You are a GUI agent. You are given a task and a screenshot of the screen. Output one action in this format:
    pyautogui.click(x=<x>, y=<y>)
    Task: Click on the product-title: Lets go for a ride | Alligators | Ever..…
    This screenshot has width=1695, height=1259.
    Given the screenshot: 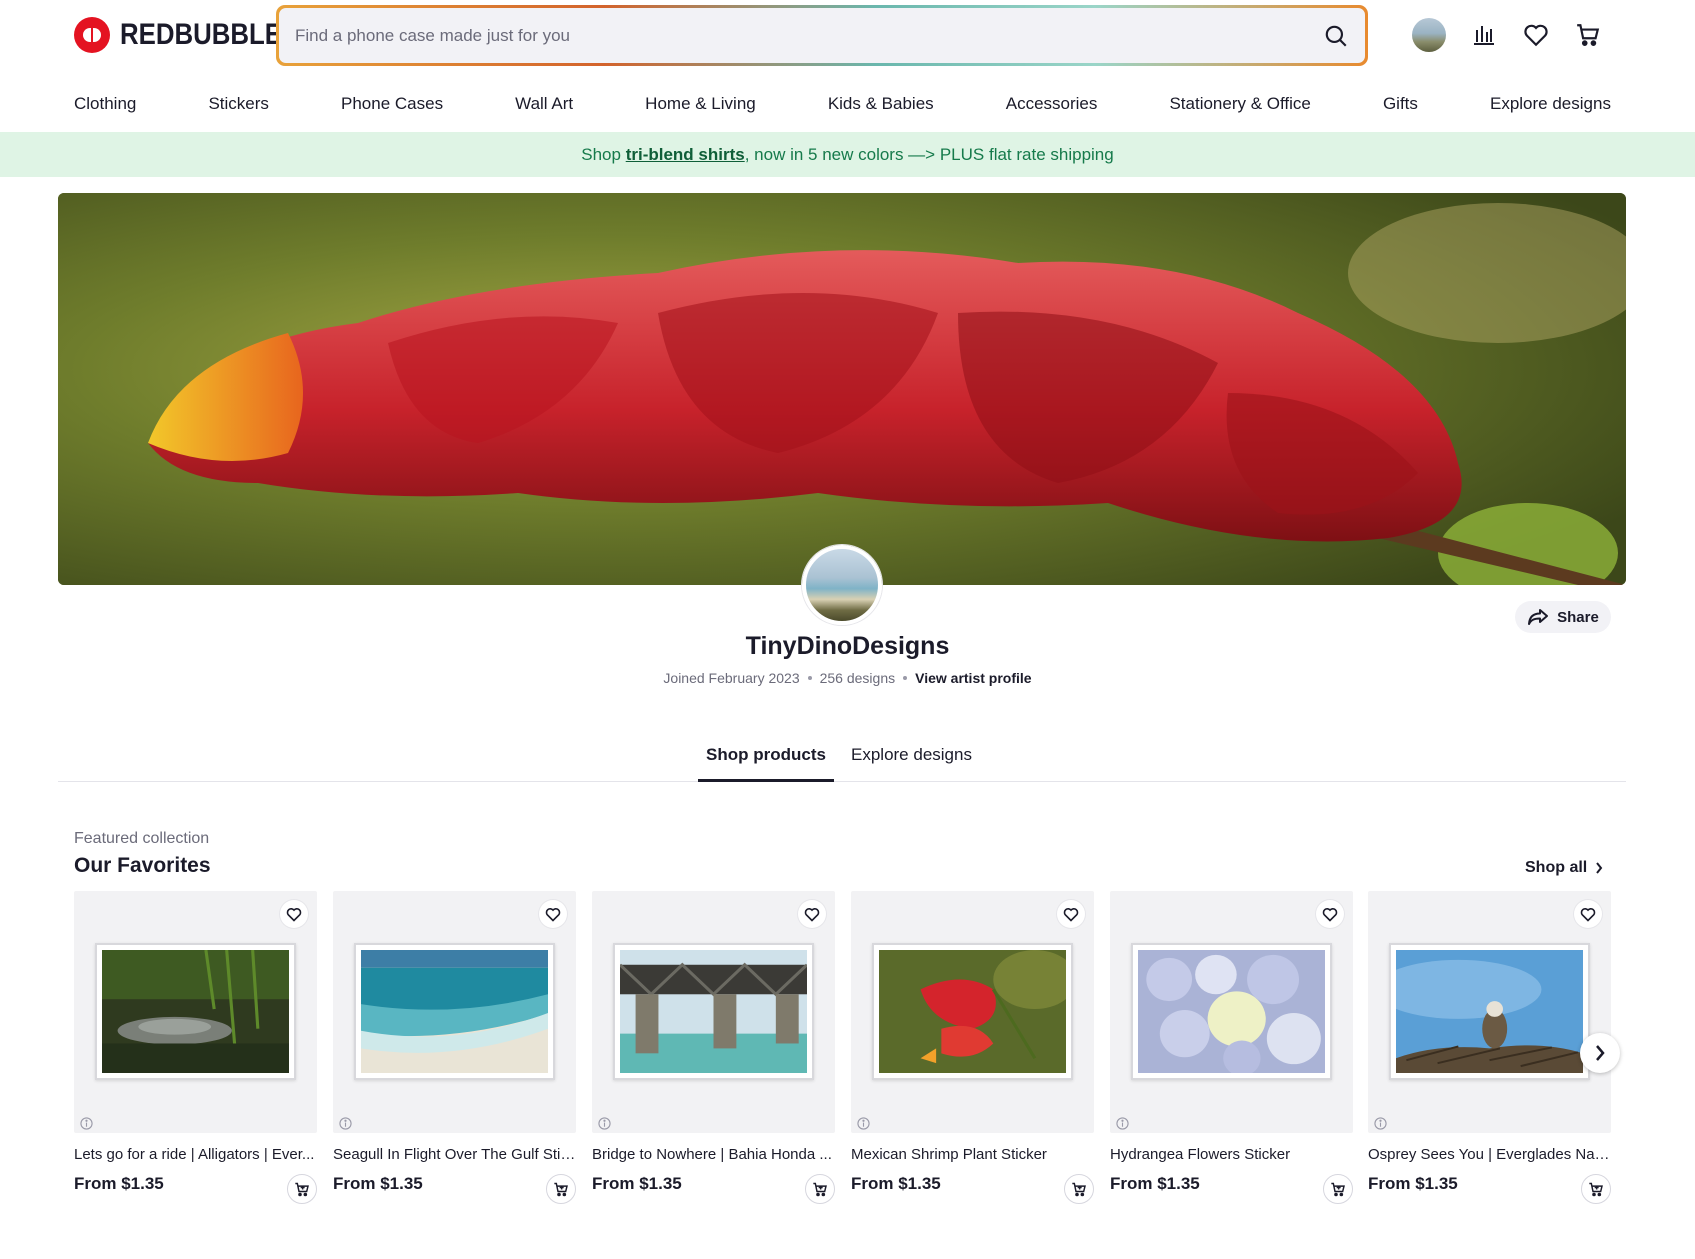 What is the action you would take?
    pyautogui.click(x=195, y=1154)
    